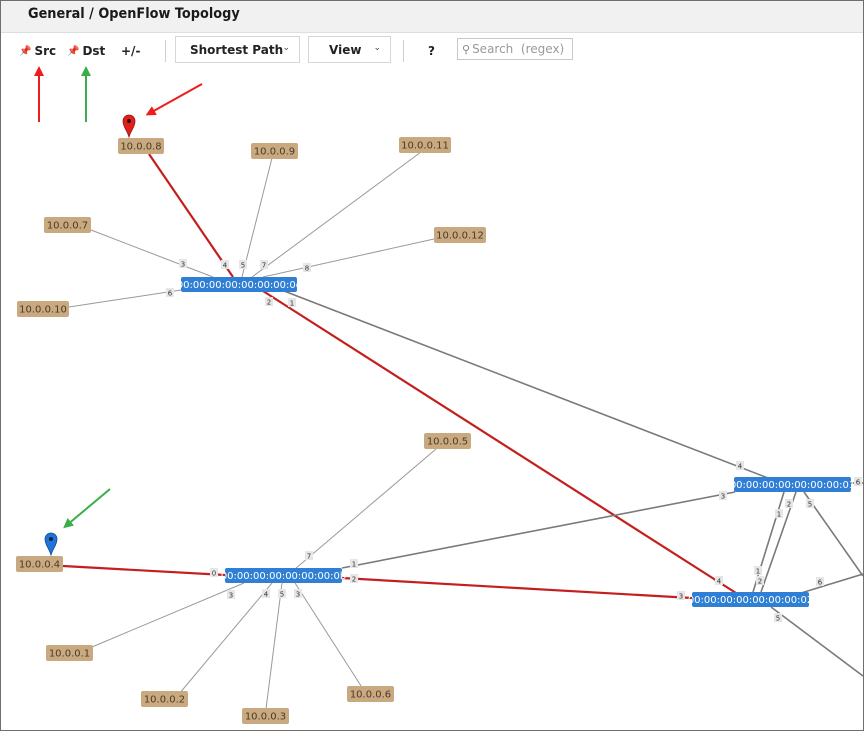  Describe the element at coordinates (191, 215) in the screenshot. I see `link-h8-sw0c` at that location.